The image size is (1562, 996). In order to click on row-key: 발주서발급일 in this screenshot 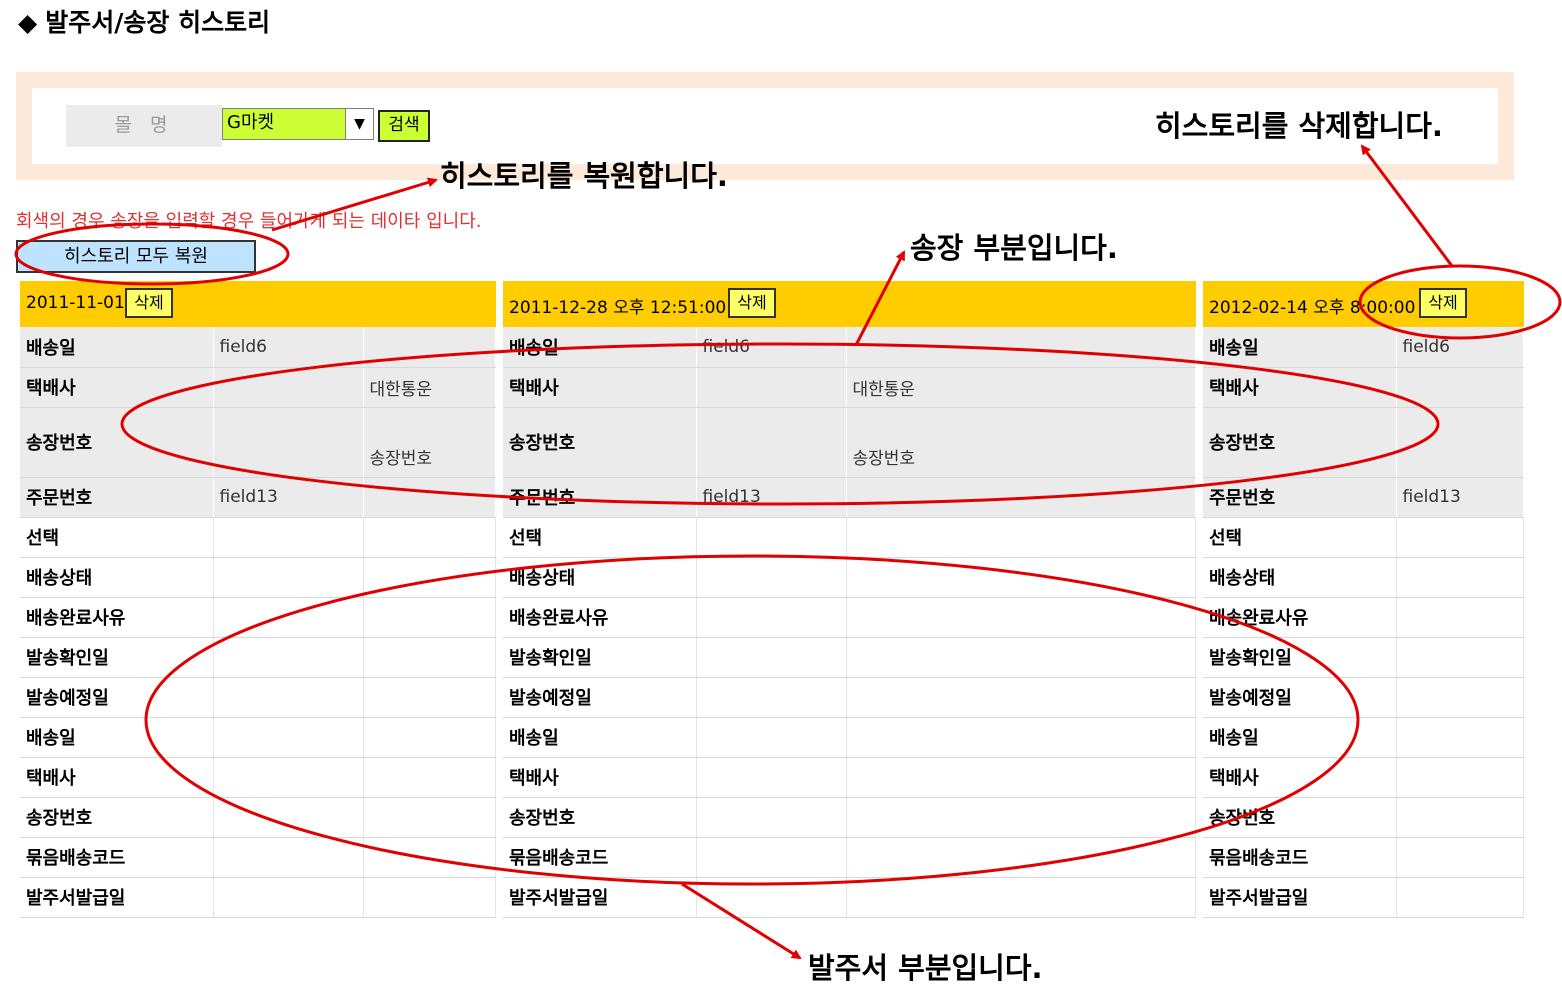, I will do `click(117, 897)`.